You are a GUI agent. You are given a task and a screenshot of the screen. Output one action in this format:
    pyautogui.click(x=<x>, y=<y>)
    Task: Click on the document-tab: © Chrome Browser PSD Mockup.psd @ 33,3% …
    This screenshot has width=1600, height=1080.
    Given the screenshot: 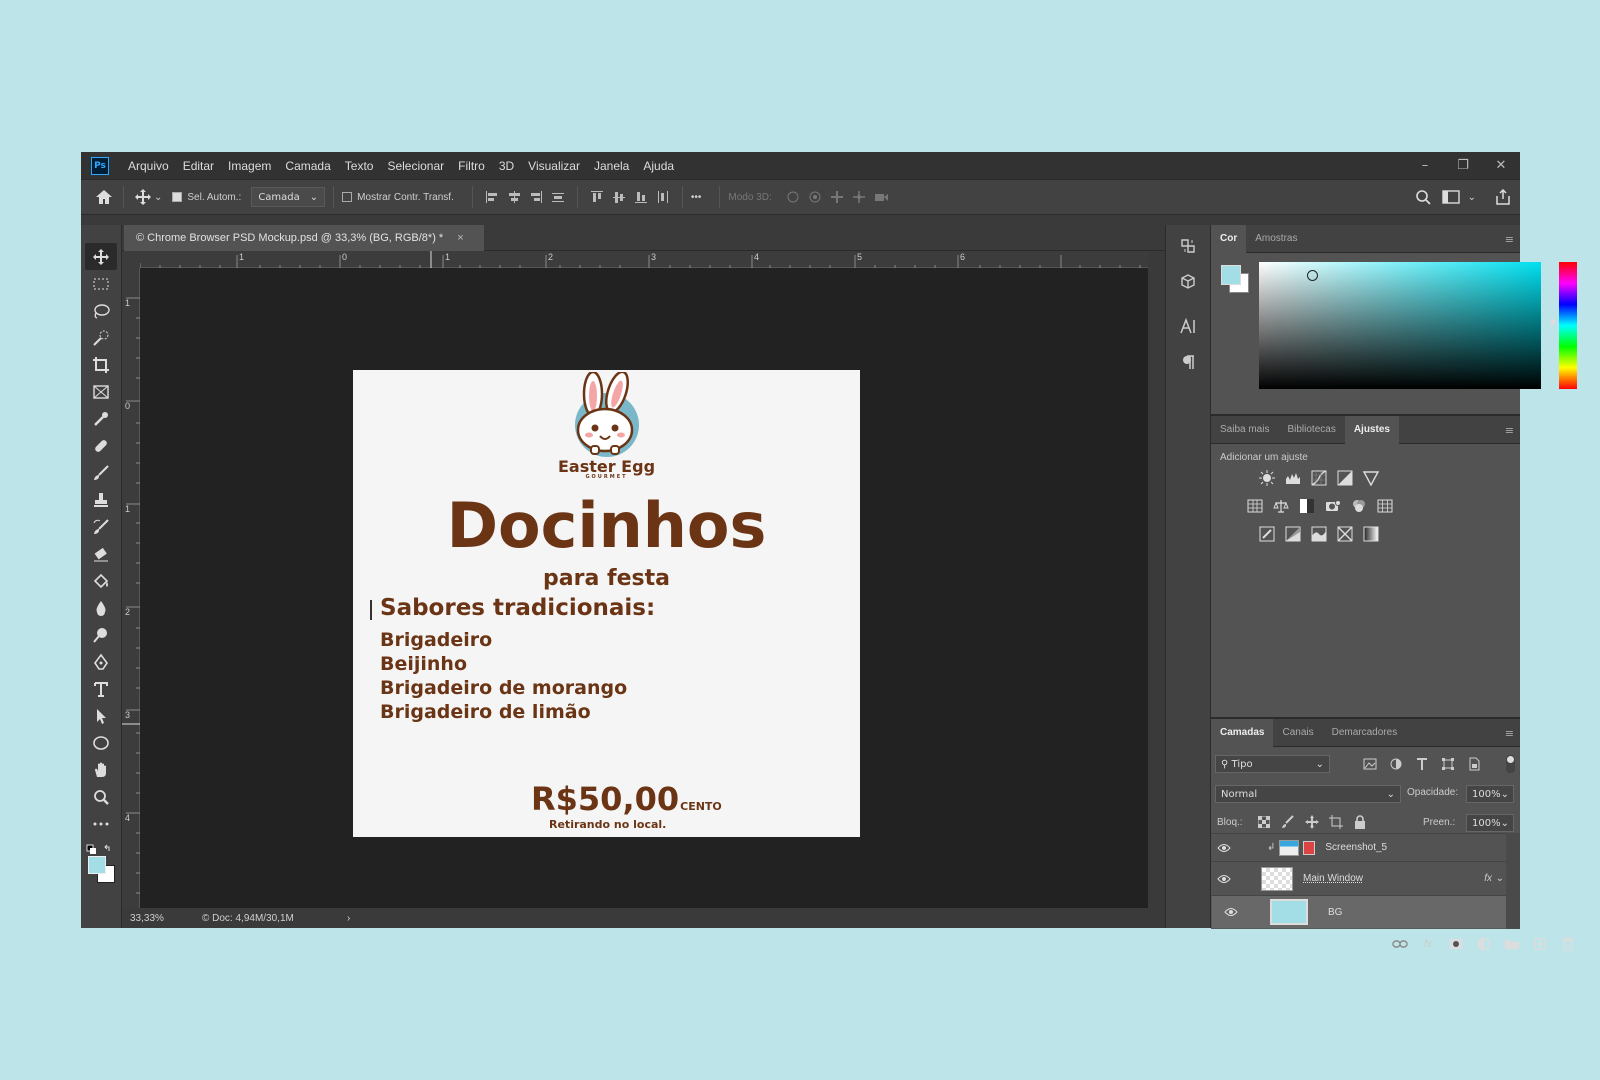 What is the action you would take?
    pyautogui.click(x=304, y=238)
    